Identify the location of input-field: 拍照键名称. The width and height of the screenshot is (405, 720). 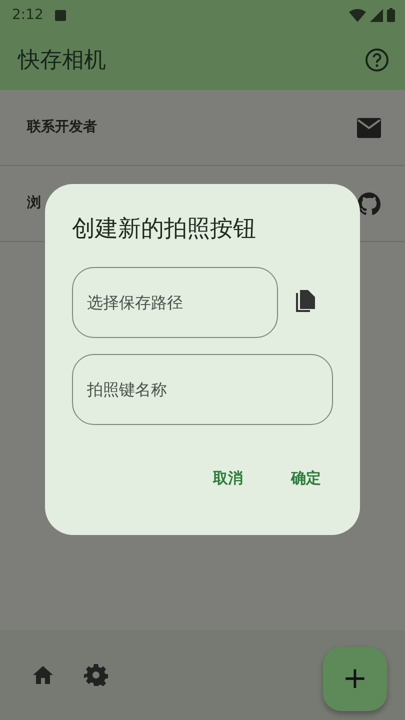
(202, 389).